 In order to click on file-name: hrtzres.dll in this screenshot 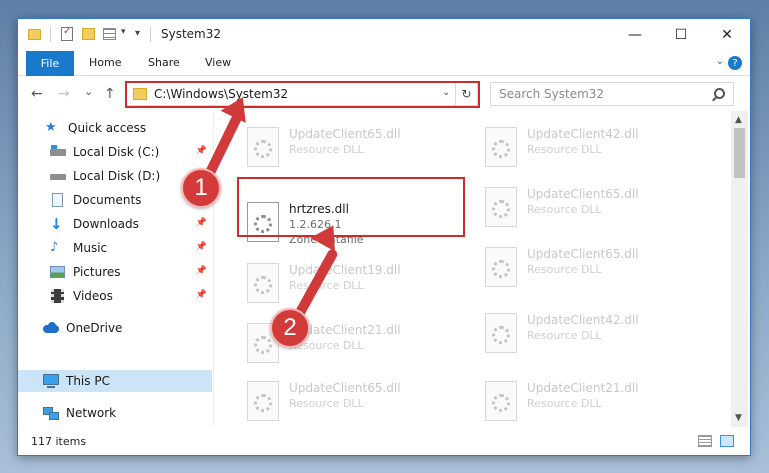, I will do `click(319, 209)`.